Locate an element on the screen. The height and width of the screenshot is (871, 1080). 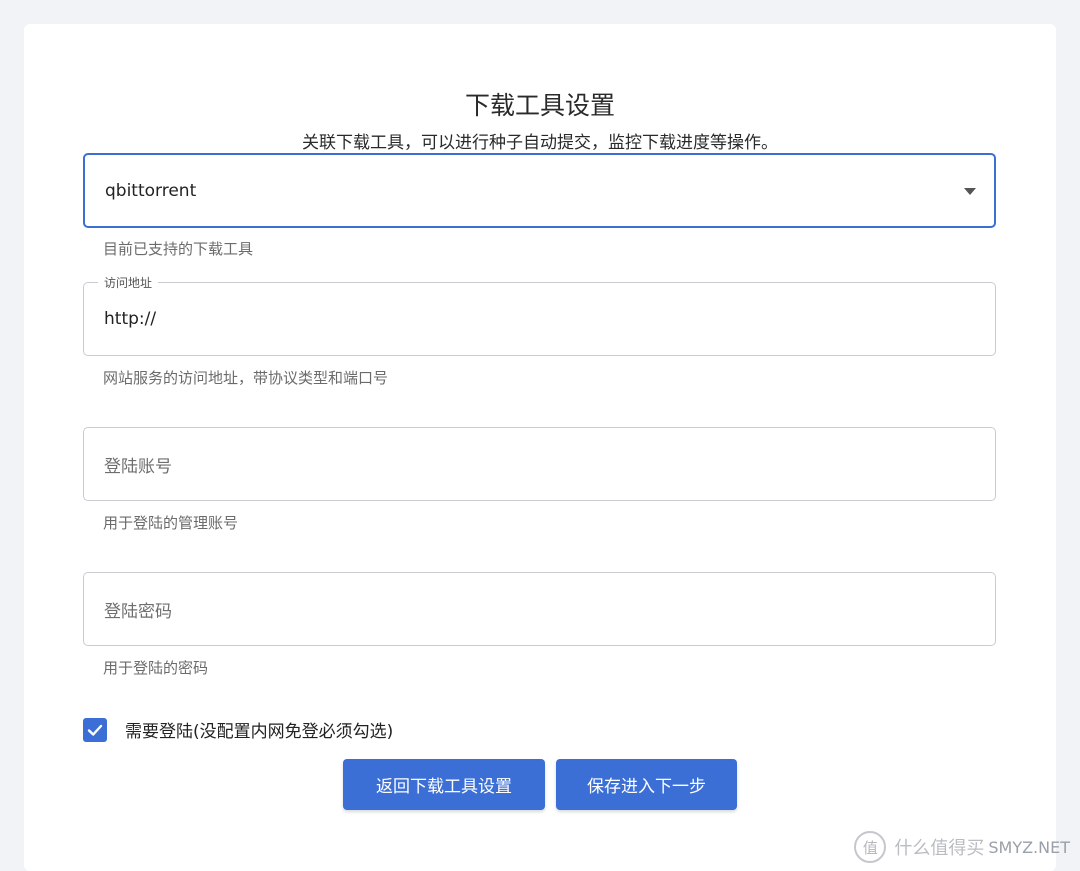
save-next-button: 保存进入下一步 is located at coordinates (646, 784).